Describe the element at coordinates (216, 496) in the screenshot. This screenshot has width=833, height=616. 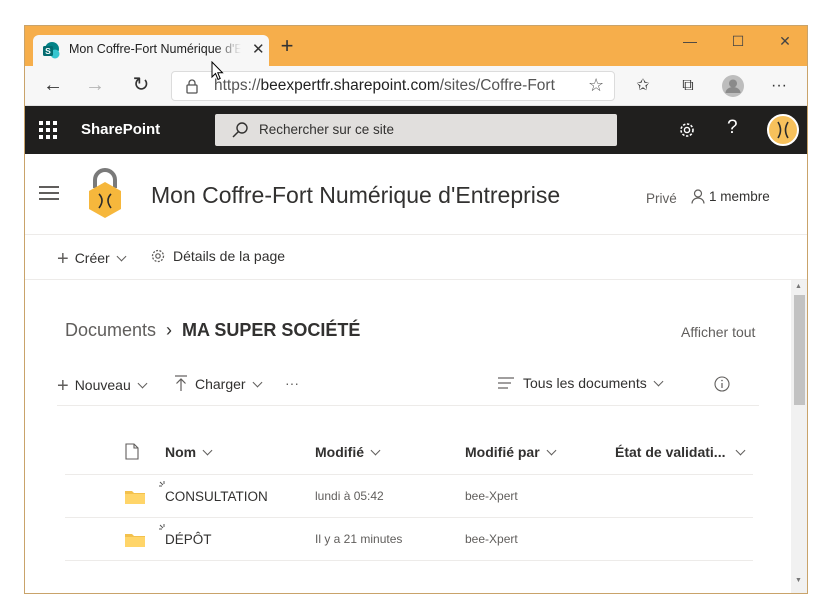
I see `row-name-link: CONSULTATION` at that location.